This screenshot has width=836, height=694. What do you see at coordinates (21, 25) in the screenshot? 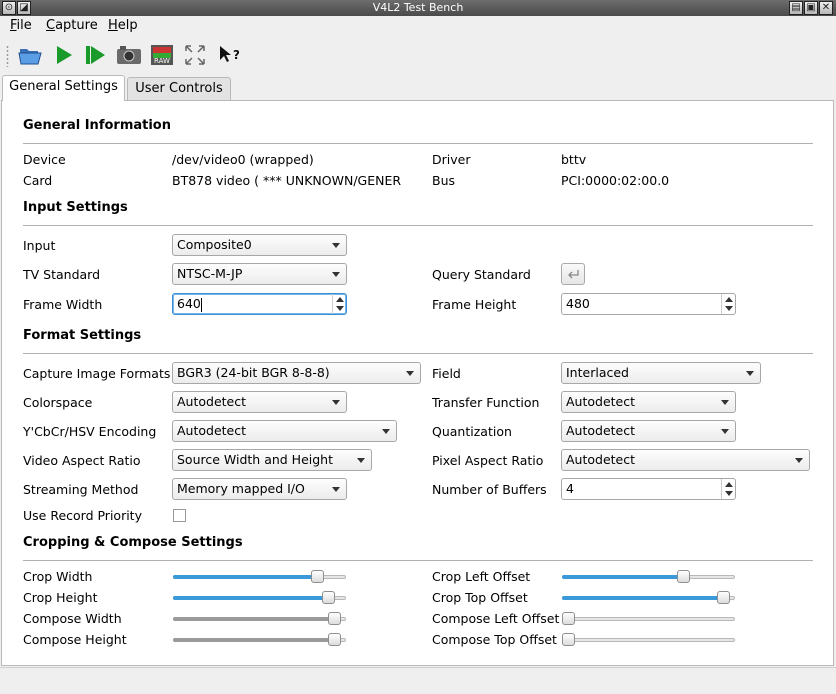
I see `menu-file: File` at bounding box center [21, 25].